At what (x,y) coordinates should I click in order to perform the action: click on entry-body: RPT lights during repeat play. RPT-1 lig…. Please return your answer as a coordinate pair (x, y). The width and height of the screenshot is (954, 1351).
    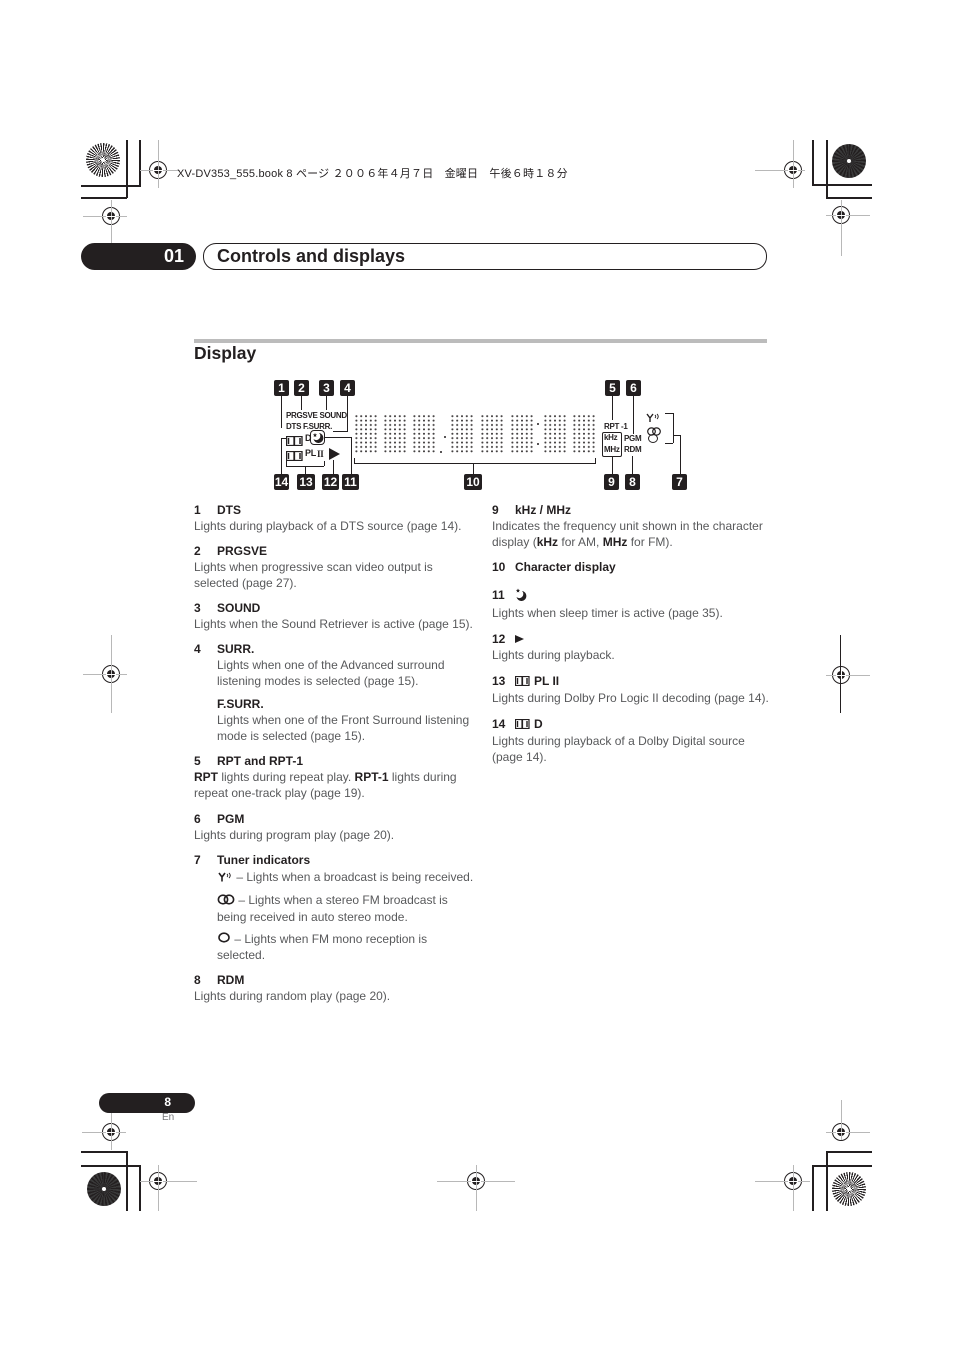
    Looking at the image, I should click on (334, 785).